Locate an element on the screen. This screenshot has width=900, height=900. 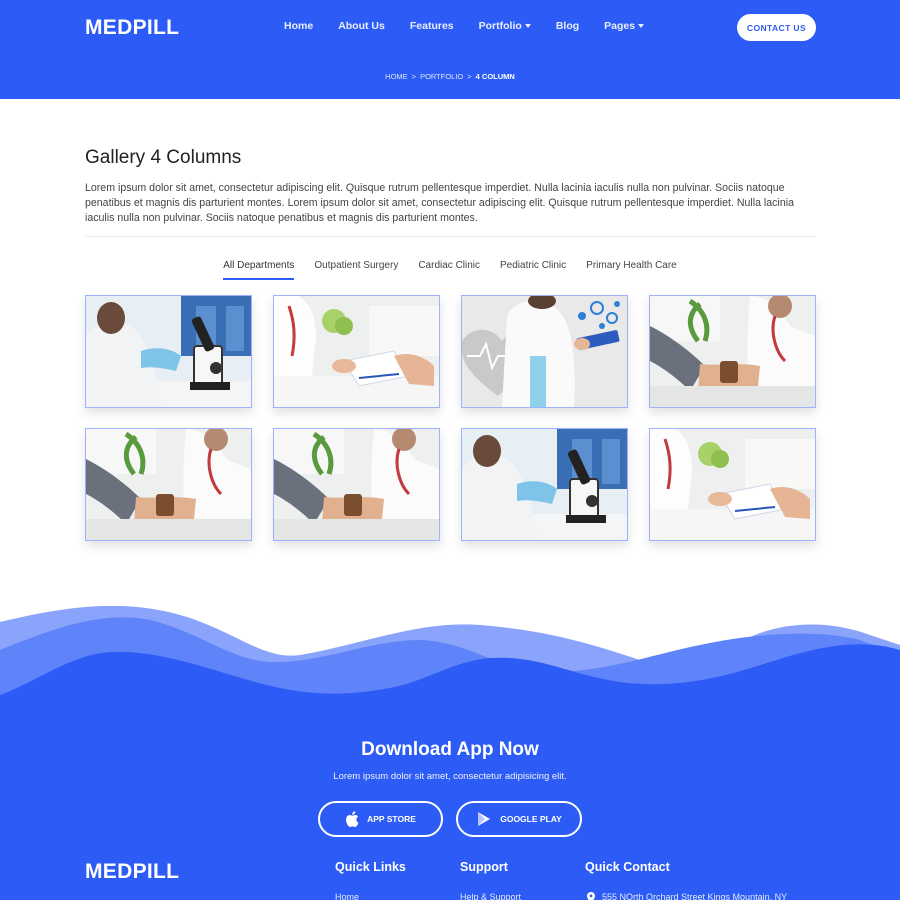
nav-portfolio: Portfolio is located at coordinates (505, 26).